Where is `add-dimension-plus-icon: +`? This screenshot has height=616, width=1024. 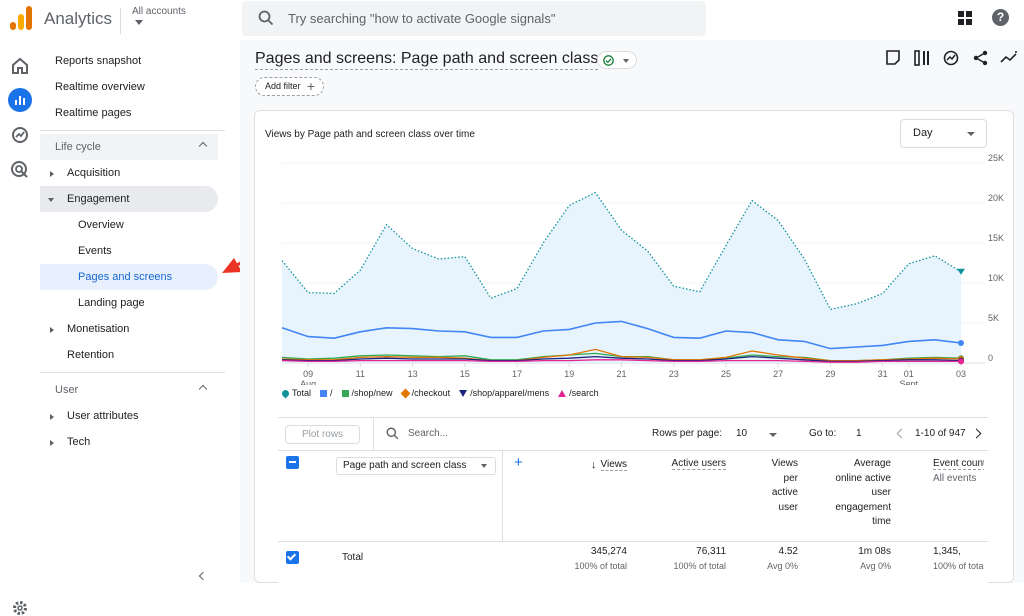 add-dimension-plus-icon: + is located at coordinates (518, 462).